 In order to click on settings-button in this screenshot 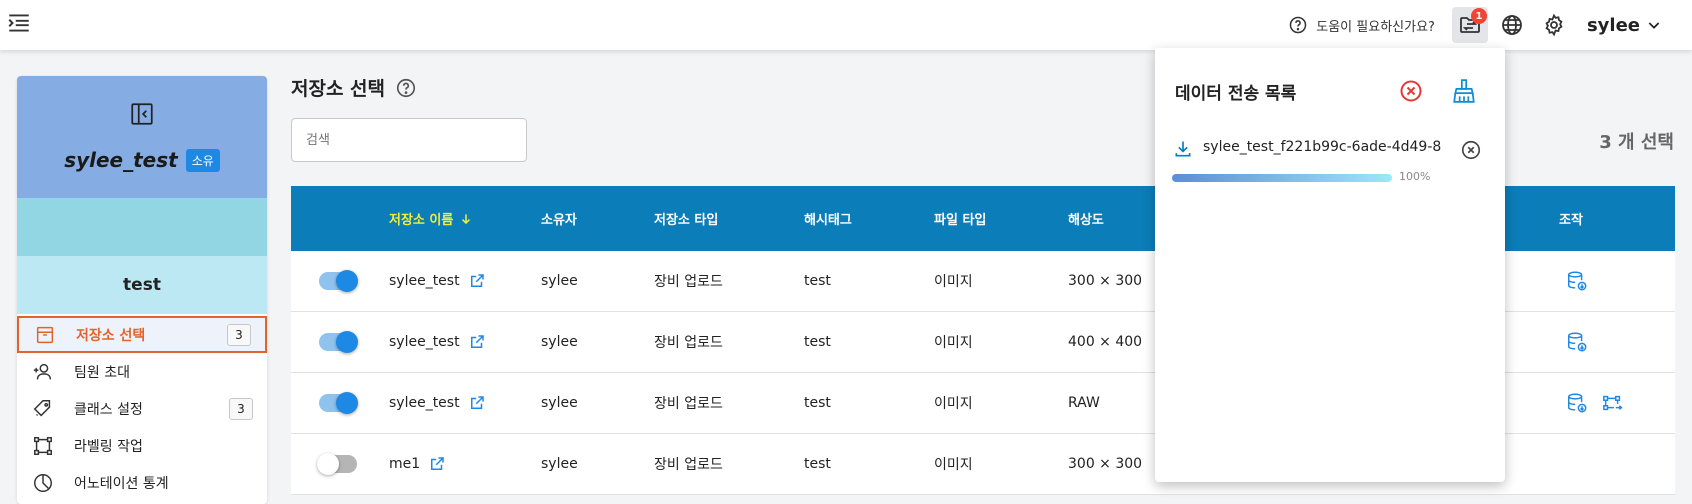, I will do `click(1554, 25)`.